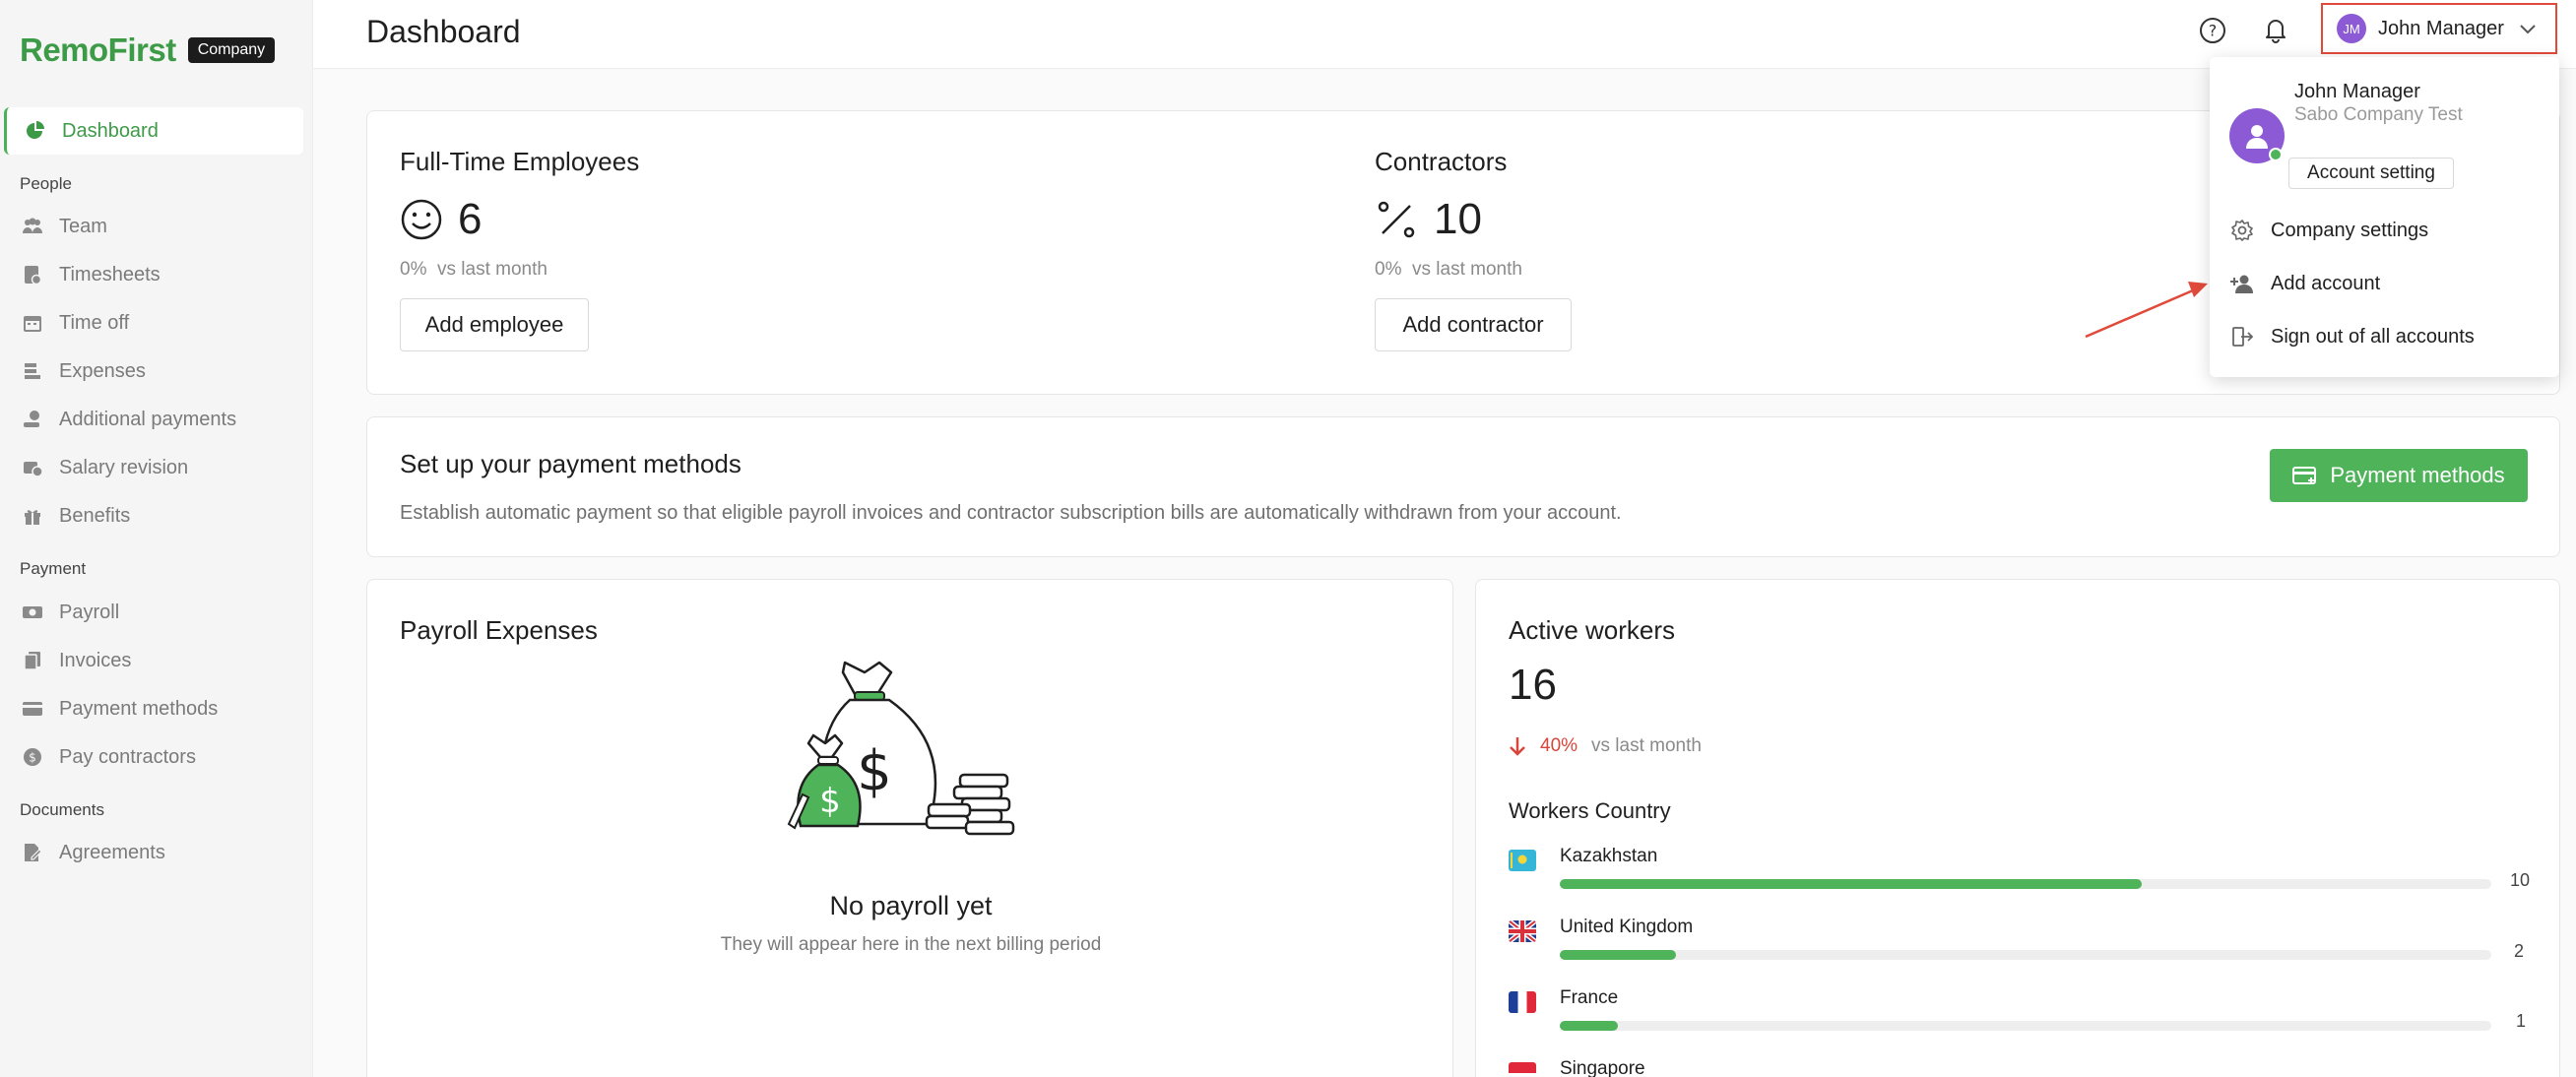  Describe the element at coordinates (2242, 230) in the screenshot. I see `gear-icon` at that location.